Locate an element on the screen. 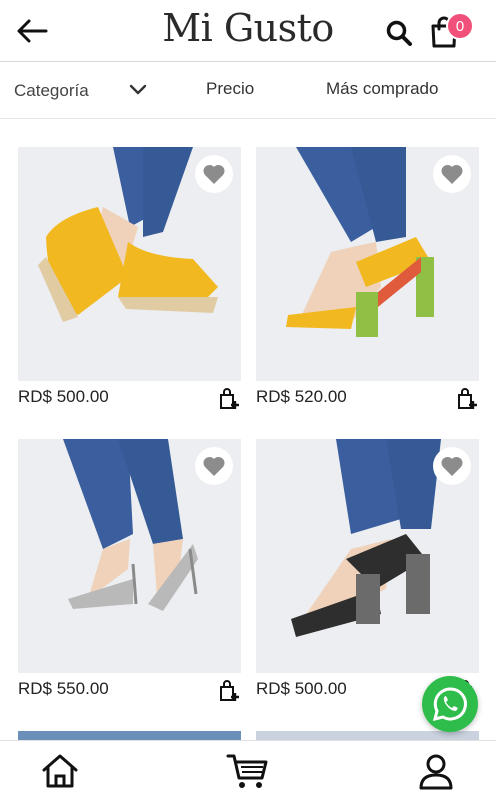 The width and height of the screenshot is (496, 800). price-filter: Precio is located at coordinates (230, 89).